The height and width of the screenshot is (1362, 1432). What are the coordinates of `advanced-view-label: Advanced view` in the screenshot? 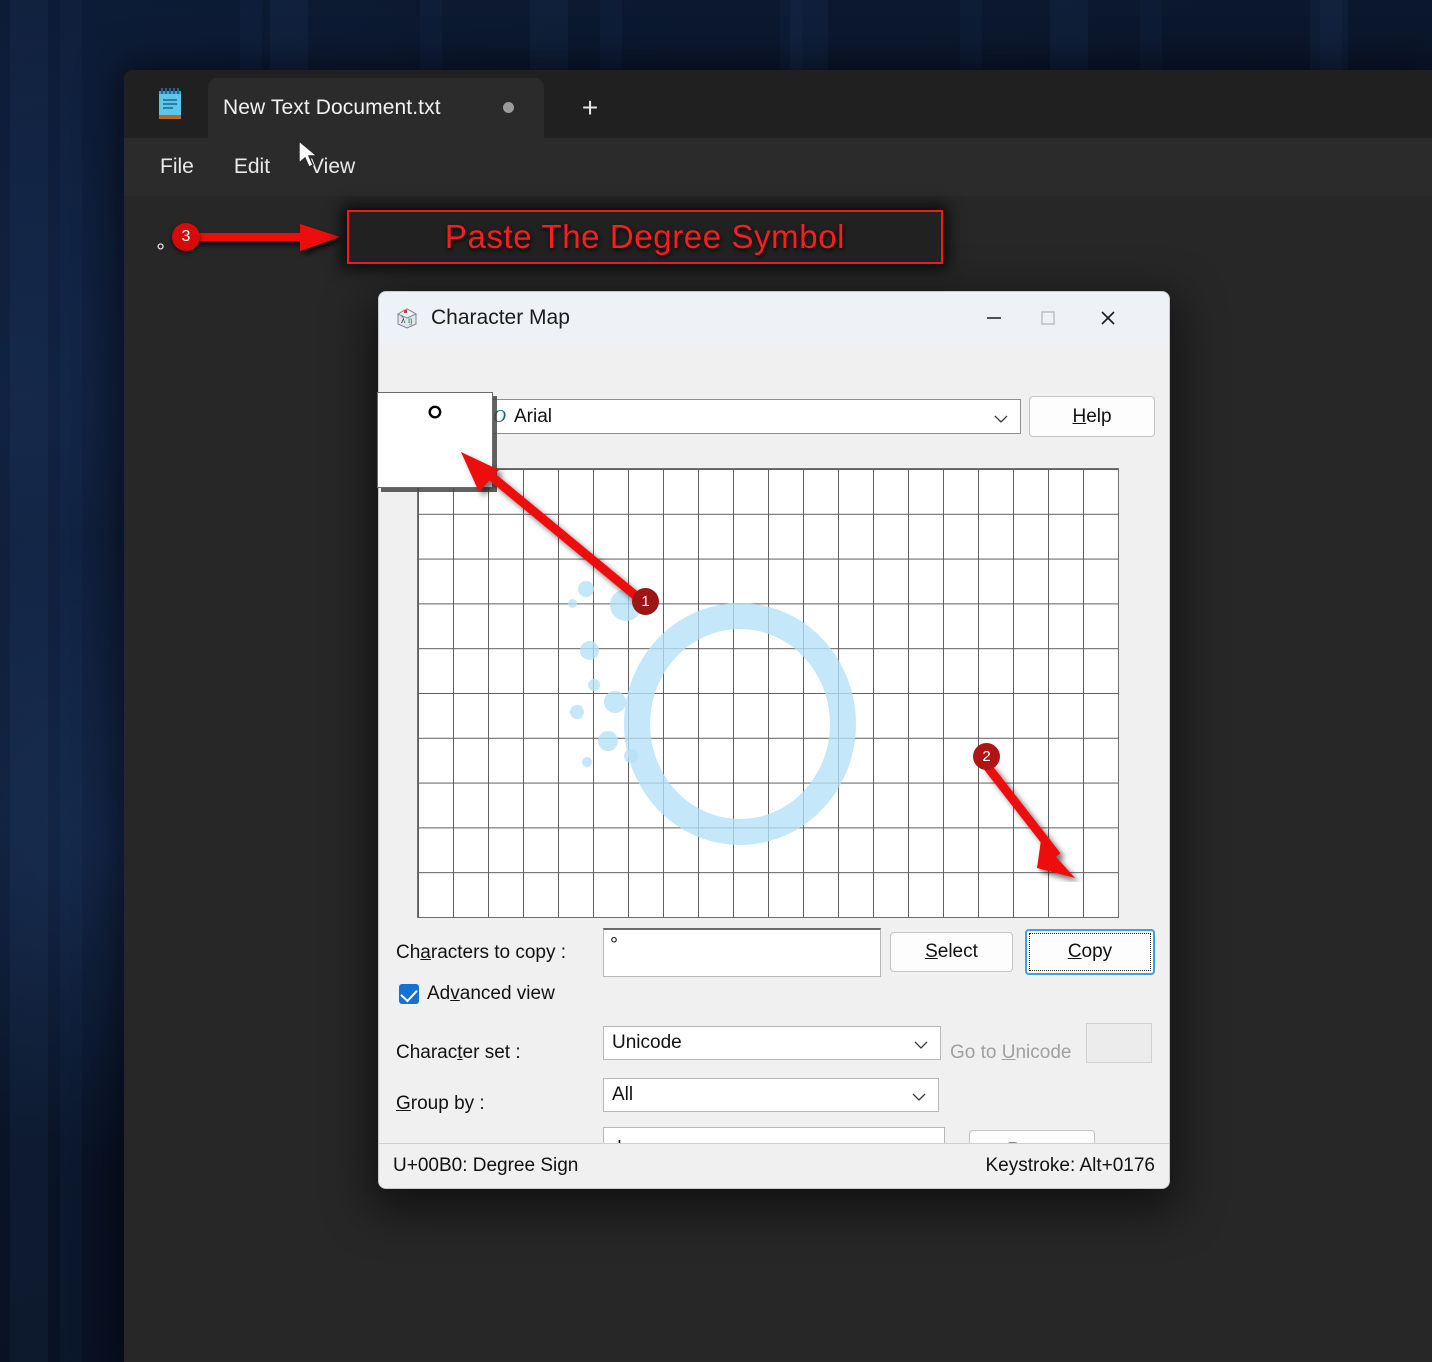 It's located at (491, 994).